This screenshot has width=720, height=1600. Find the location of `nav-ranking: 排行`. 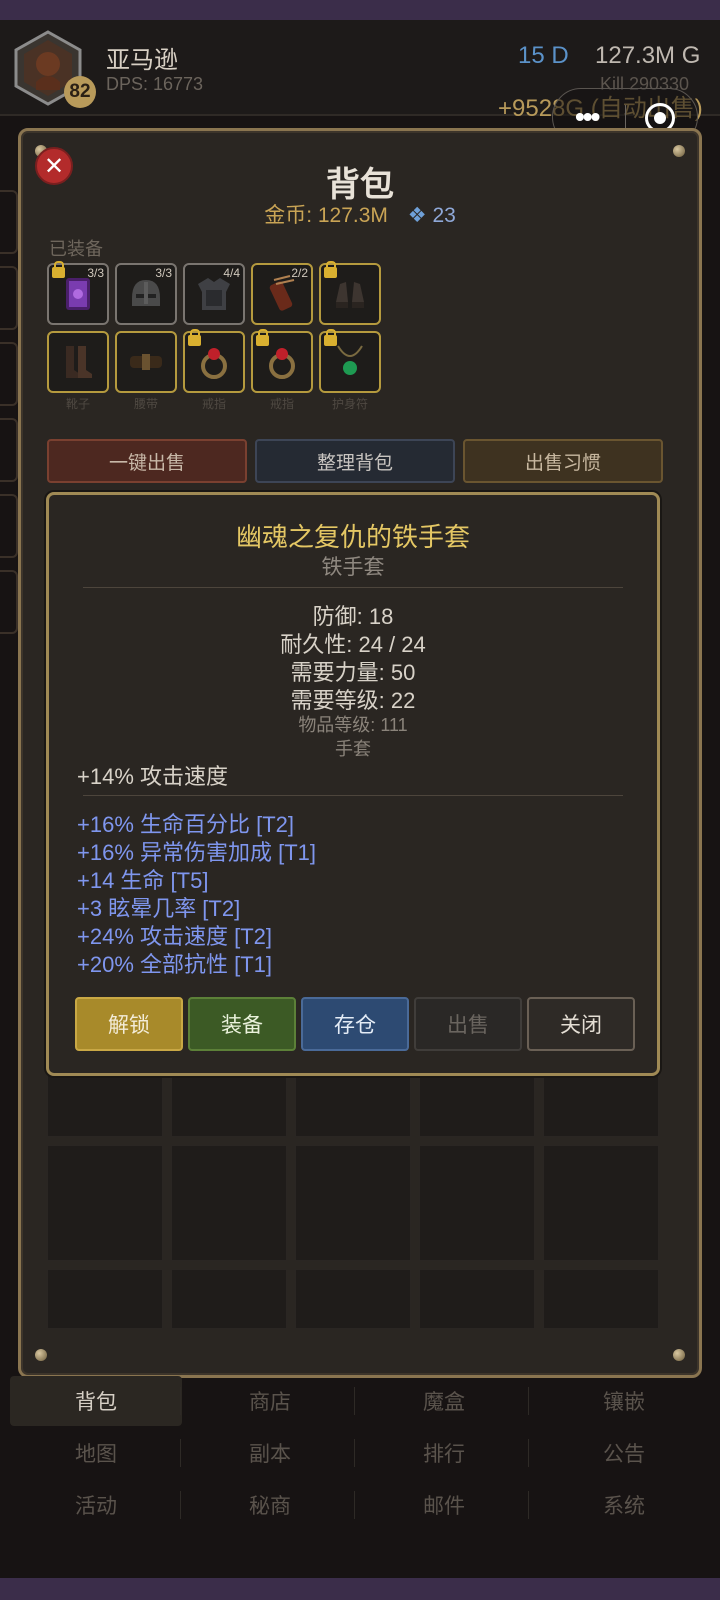

nav-ranking: 排行 is located at coordinates (444, 1453).